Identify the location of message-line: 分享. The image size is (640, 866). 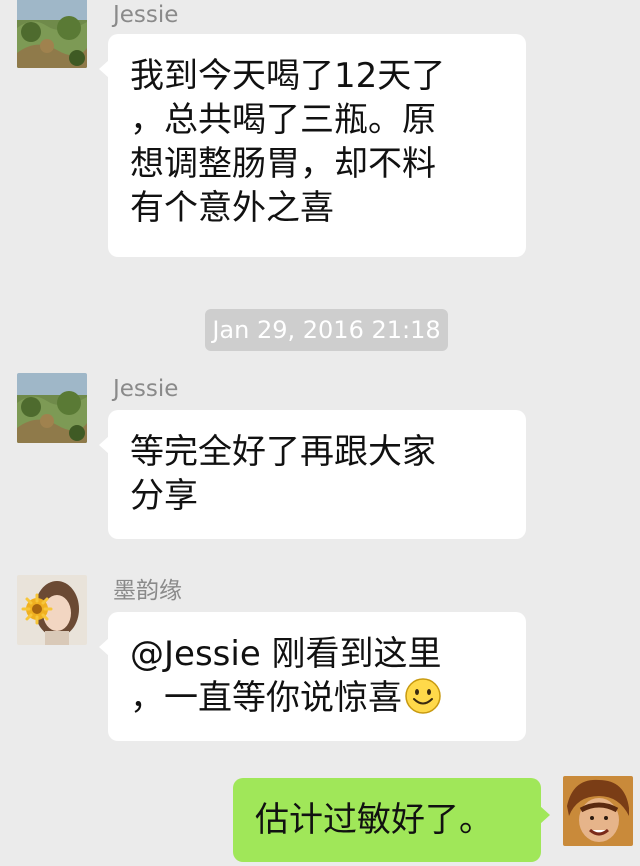
(164, 496).